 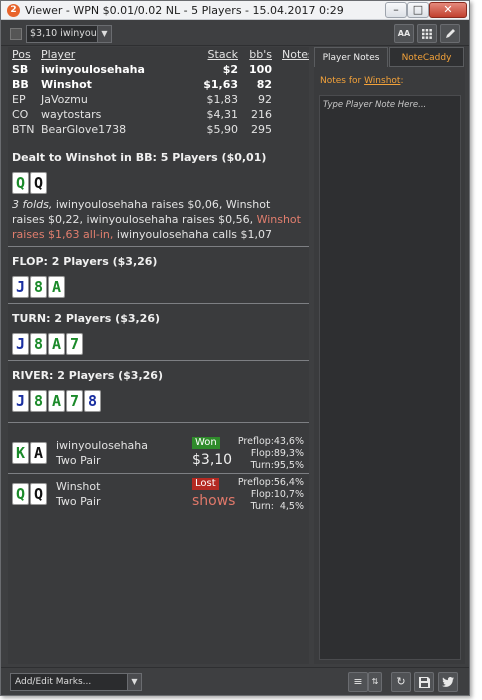 I want to click on hand-select: $3,10 iwinyouloseh ▼, so click(x=69, y=34).